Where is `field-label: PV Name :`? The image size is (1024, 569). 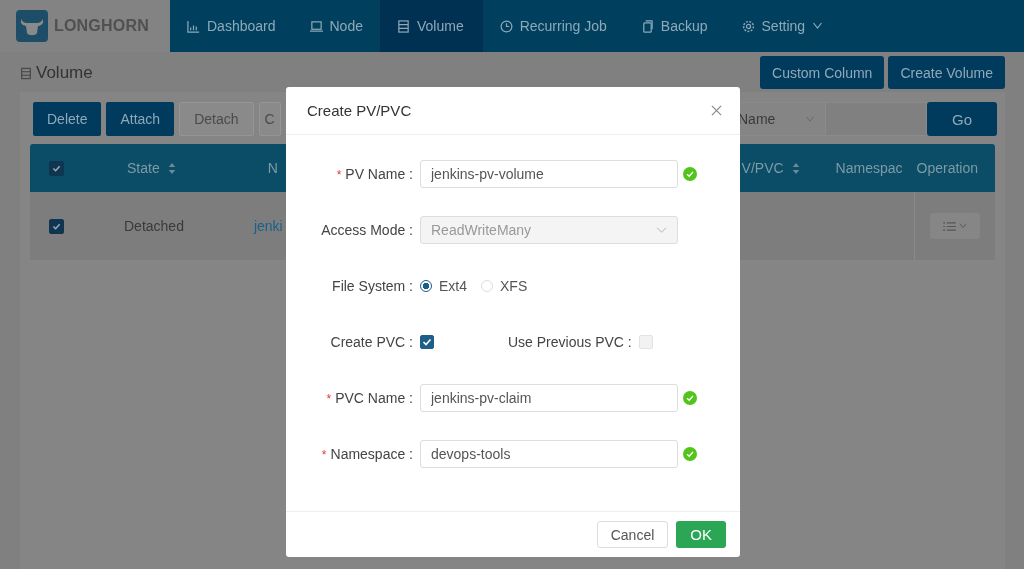
field-label: PV Name : is located at coordinates (379, 174).